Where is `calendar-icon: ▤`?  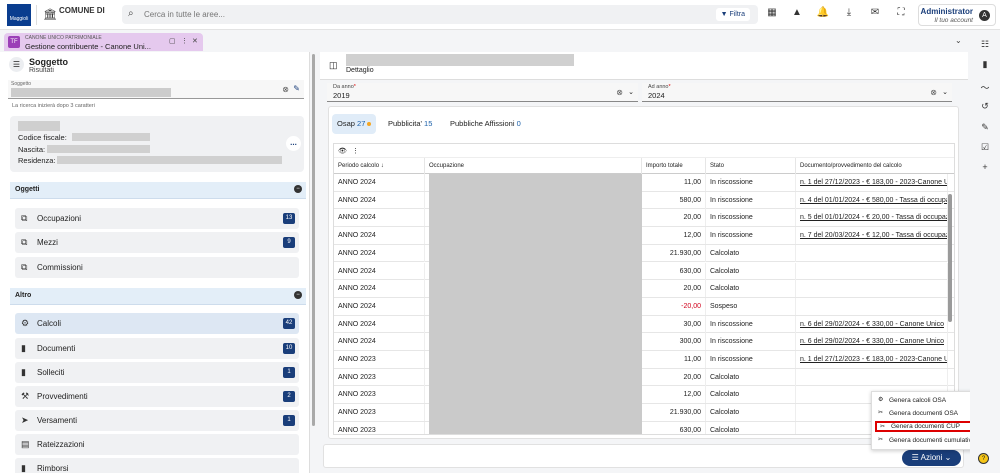 calendar-icon: ▤ is located at coordinates (25, 444).